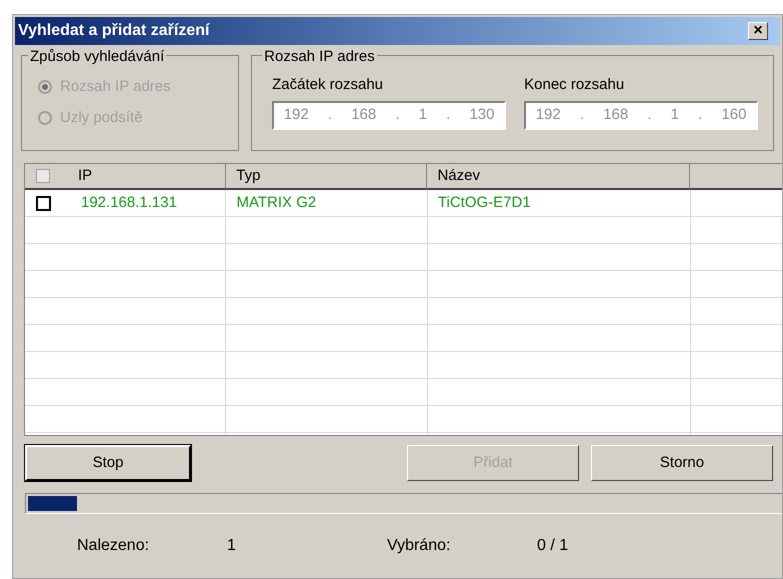 The height and width of the screenshot is (579, 783). What do you see at coordinates (559, 203) in the screenshot?
I see `table-cell: TiCtOG-E7D1` at bounding box center [559, 203].